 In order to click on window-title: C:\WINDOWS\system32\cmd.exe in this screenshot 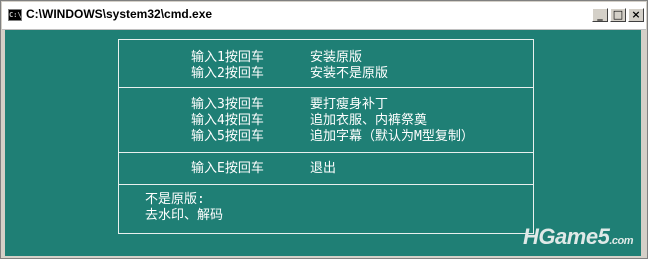, I will do `click(119, 14)`.